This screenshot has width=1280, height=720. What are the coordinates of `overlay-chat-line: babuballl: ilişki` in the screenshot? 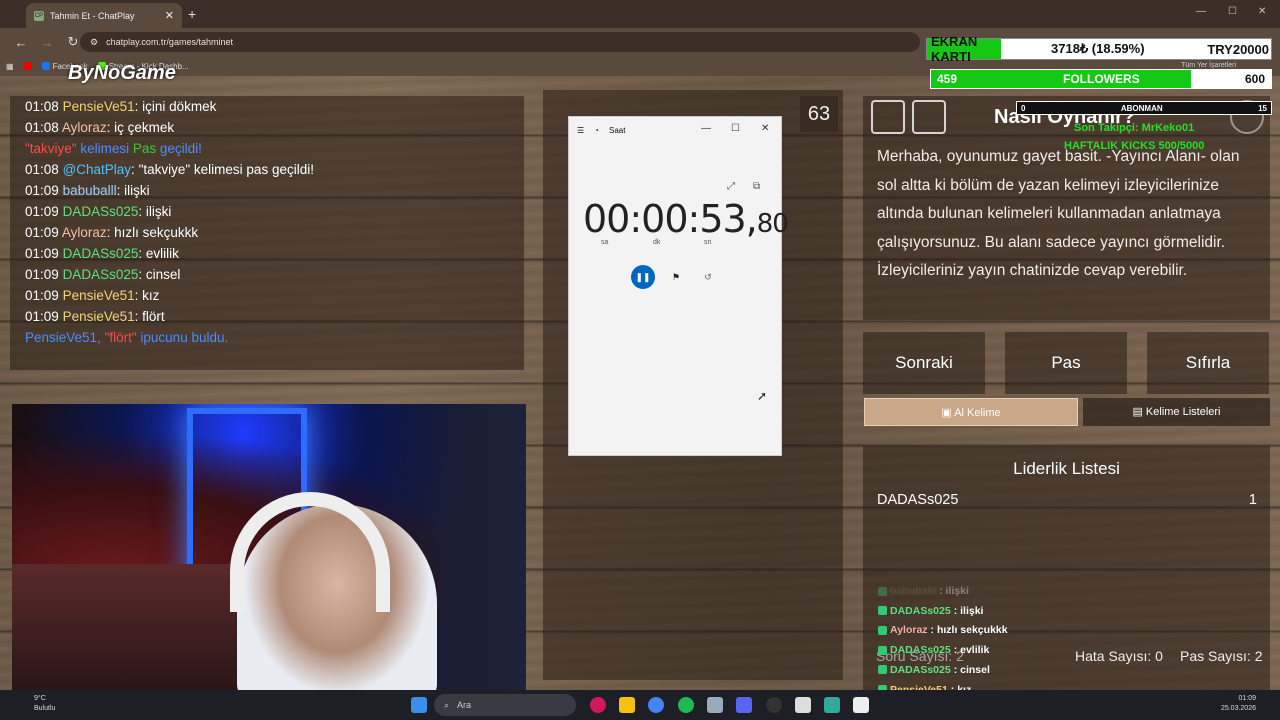 It's located at (923, 591).